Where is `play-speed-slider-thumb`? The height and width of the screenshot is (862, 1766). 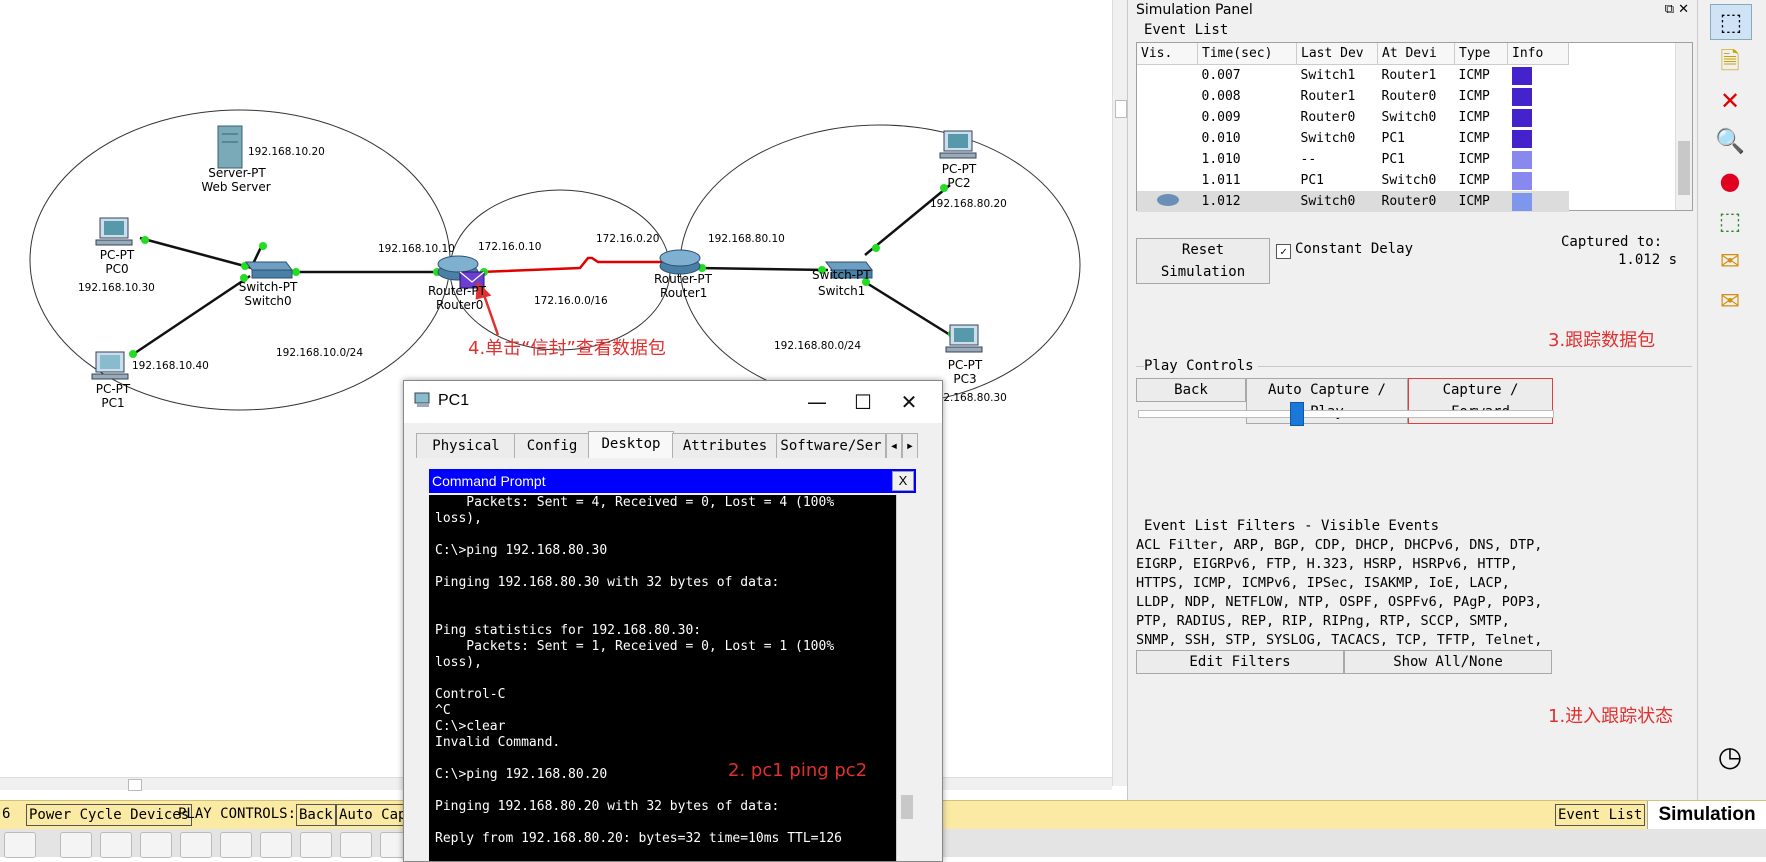
play-speed-slider-thumb is located at coordinates (1297, 414).